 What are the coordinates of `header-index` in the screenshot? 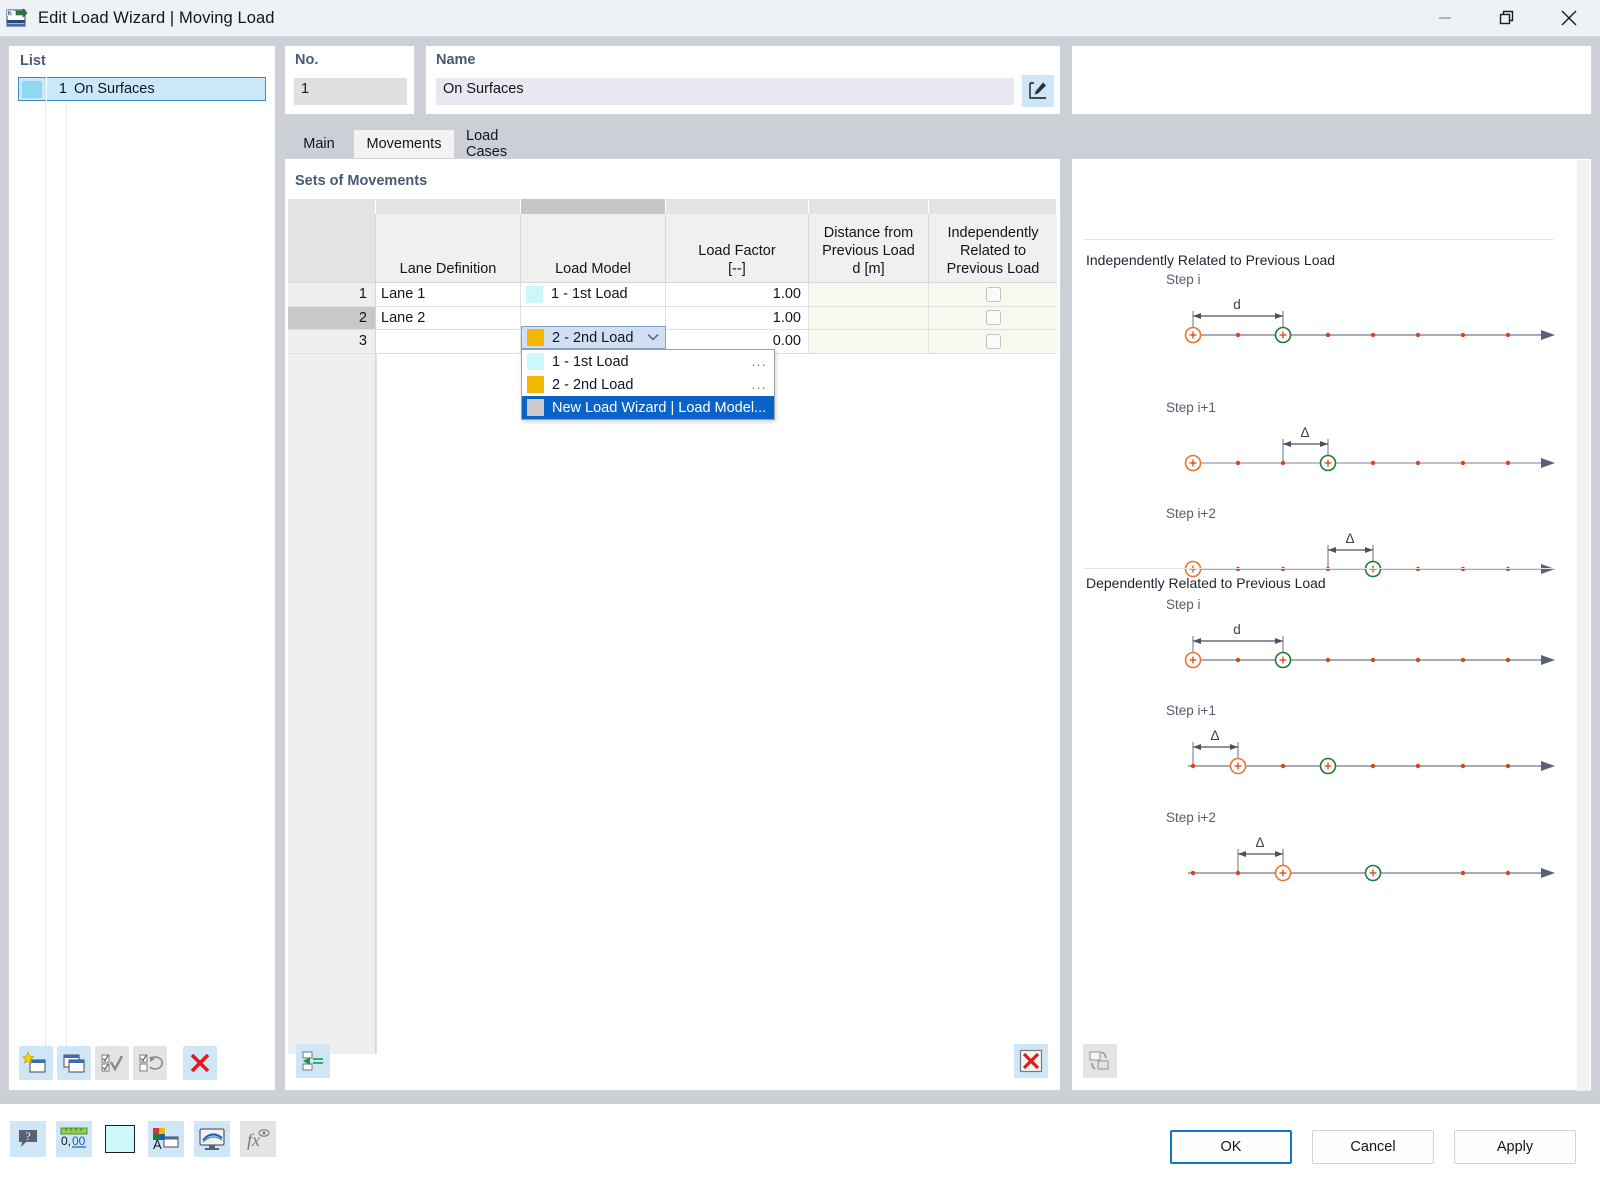 It's located at (332, 248).